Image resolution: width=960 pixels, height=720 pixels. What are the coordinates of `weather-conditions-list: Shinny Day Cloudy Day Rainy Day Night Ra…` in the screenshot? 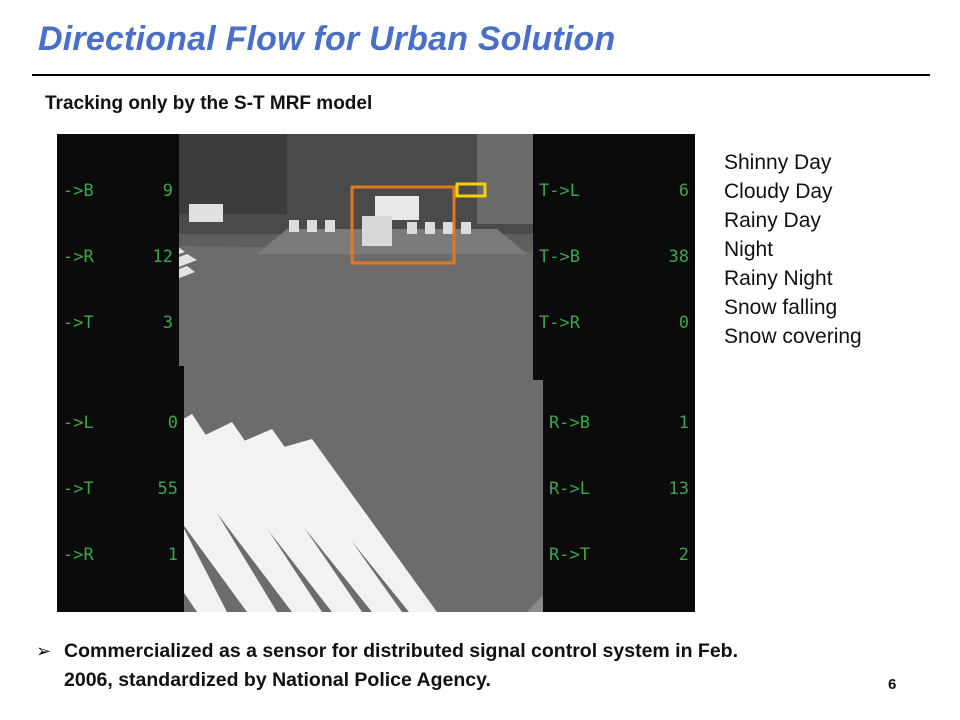 It's located at (793, 249).